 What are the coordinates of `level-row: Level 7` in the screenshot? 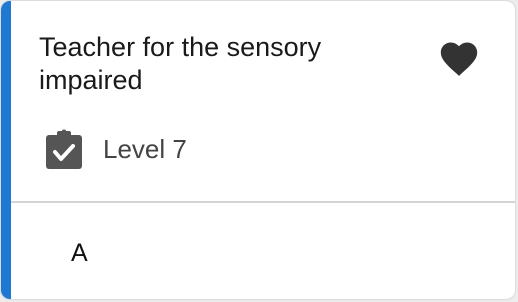 It's located at (116, 149).